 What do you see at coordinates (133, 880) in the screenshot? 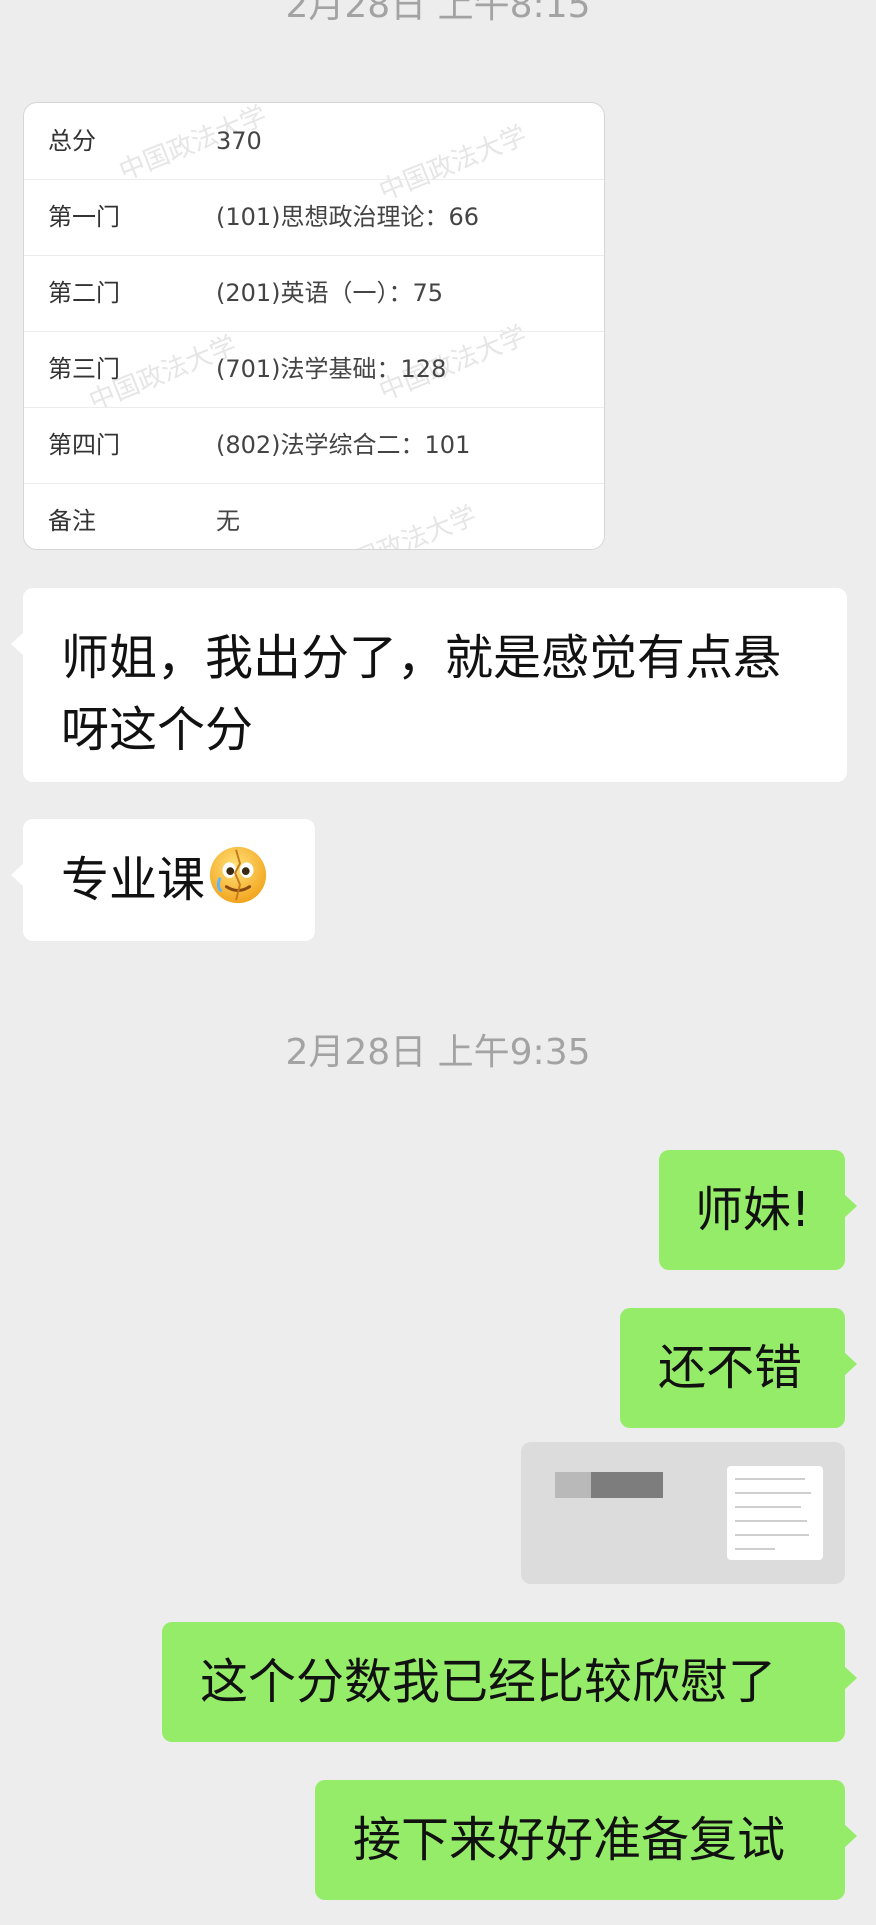
I see `message-text: 专业课` at bounding box center [133, 880].